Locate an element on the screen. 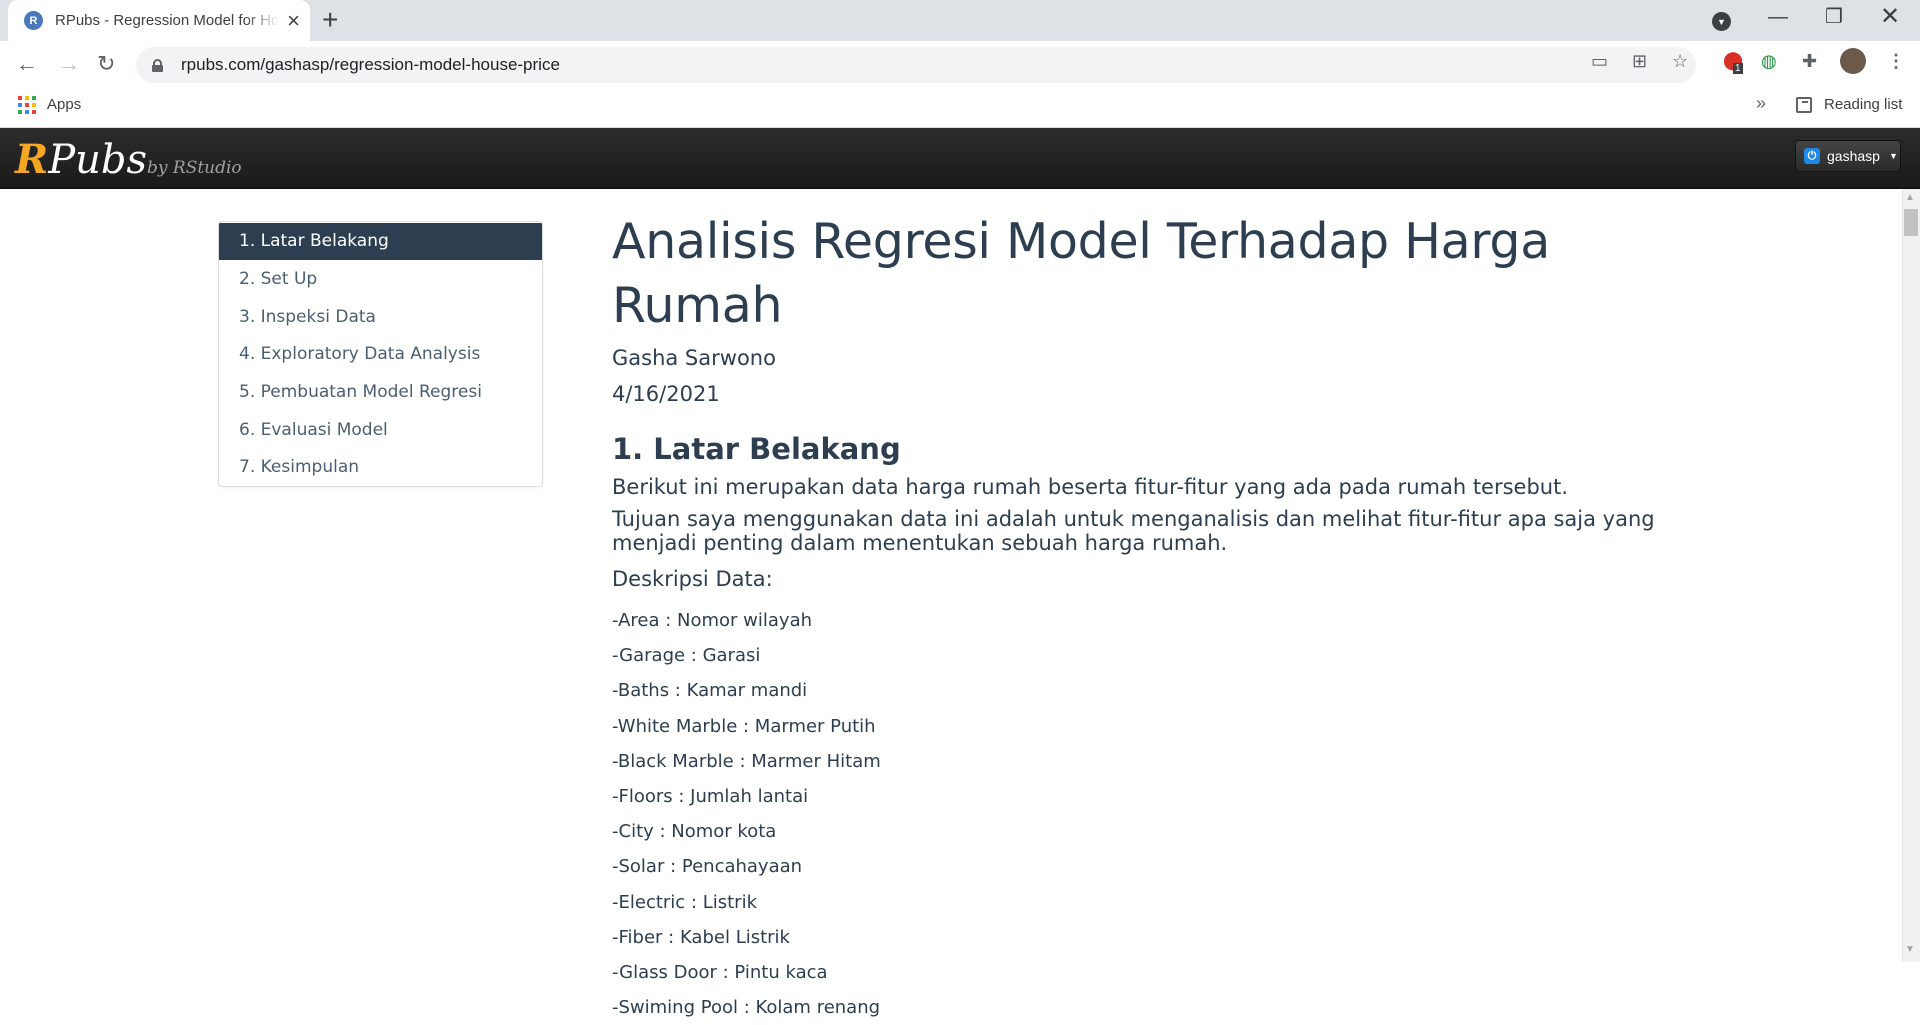 Image resolution: width=1920 pixels, height=1025 pixels. reading-list-button: Reading list is located at coordinates (1849, 104).